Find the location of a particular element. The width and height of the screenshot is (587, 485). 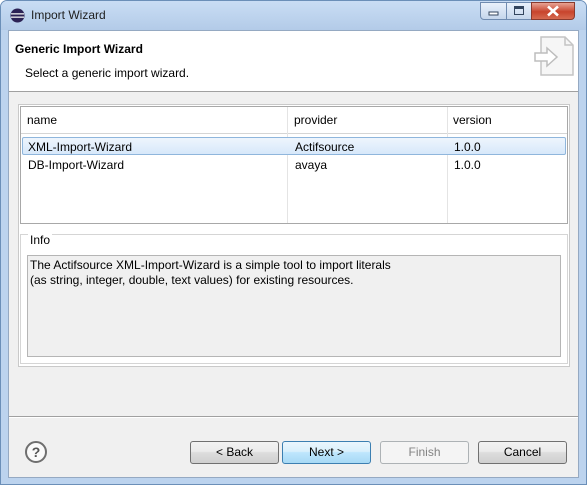

close-window-button is located at coordinates (553, 11).